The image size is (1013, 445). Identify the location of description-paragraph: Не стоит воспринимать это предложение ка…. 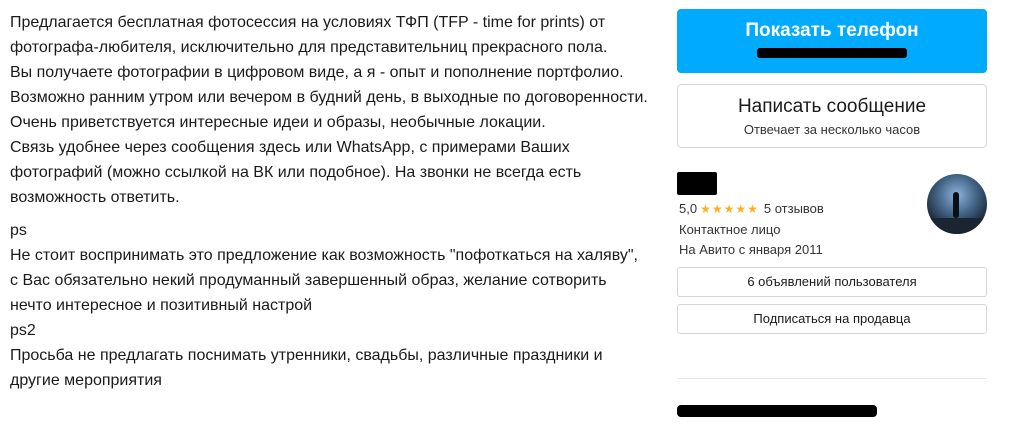
(324, 280).